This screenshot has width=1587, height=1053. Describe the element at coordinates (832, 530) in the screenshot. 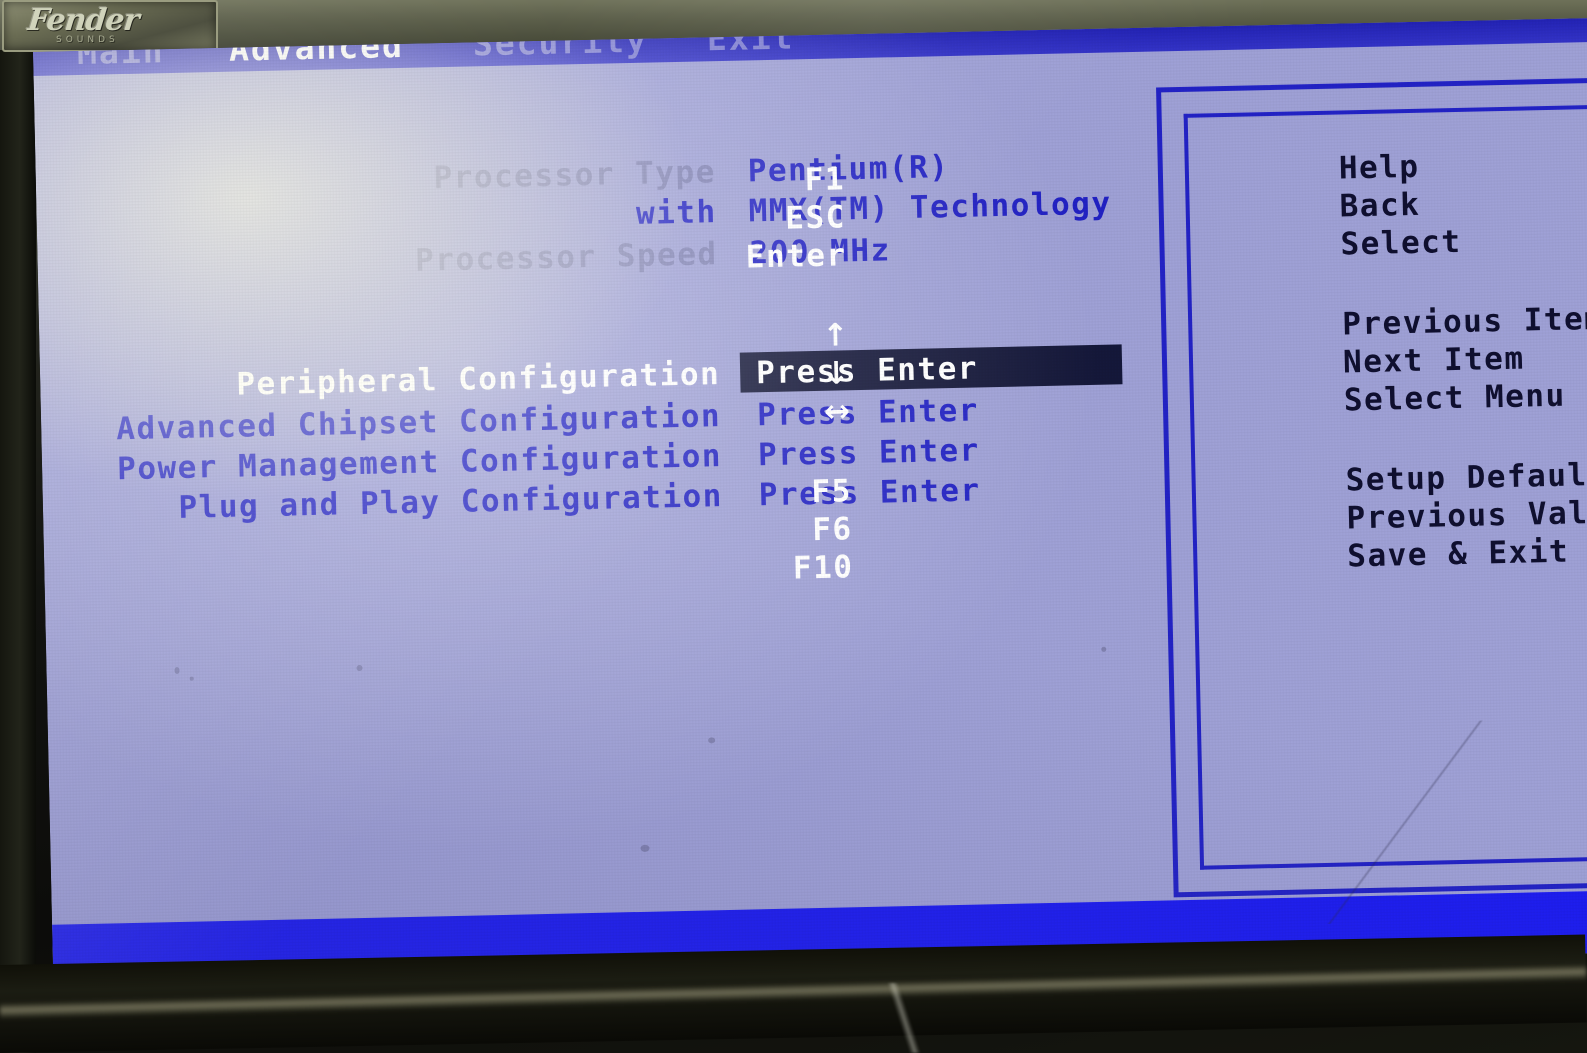

I see `help-key-f6: F6` at that location.